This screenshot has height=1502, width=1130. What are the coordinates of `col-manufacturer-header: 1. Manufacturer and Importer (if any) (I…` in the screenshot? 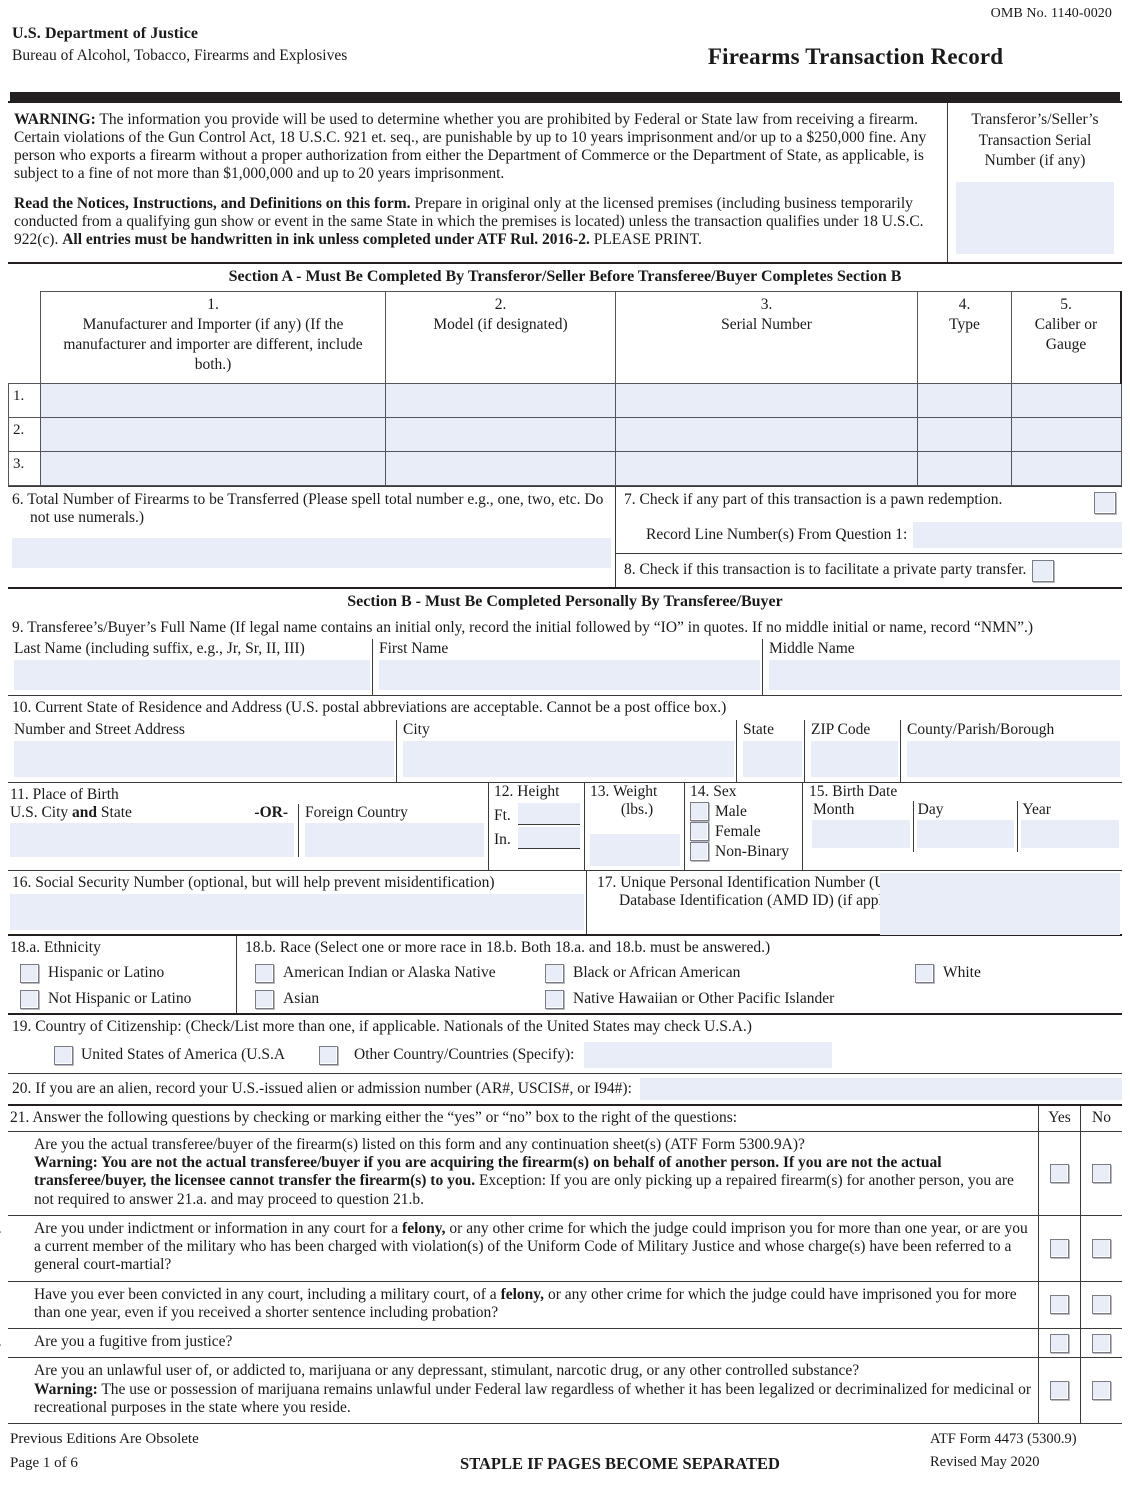 It's located at (213, 337).